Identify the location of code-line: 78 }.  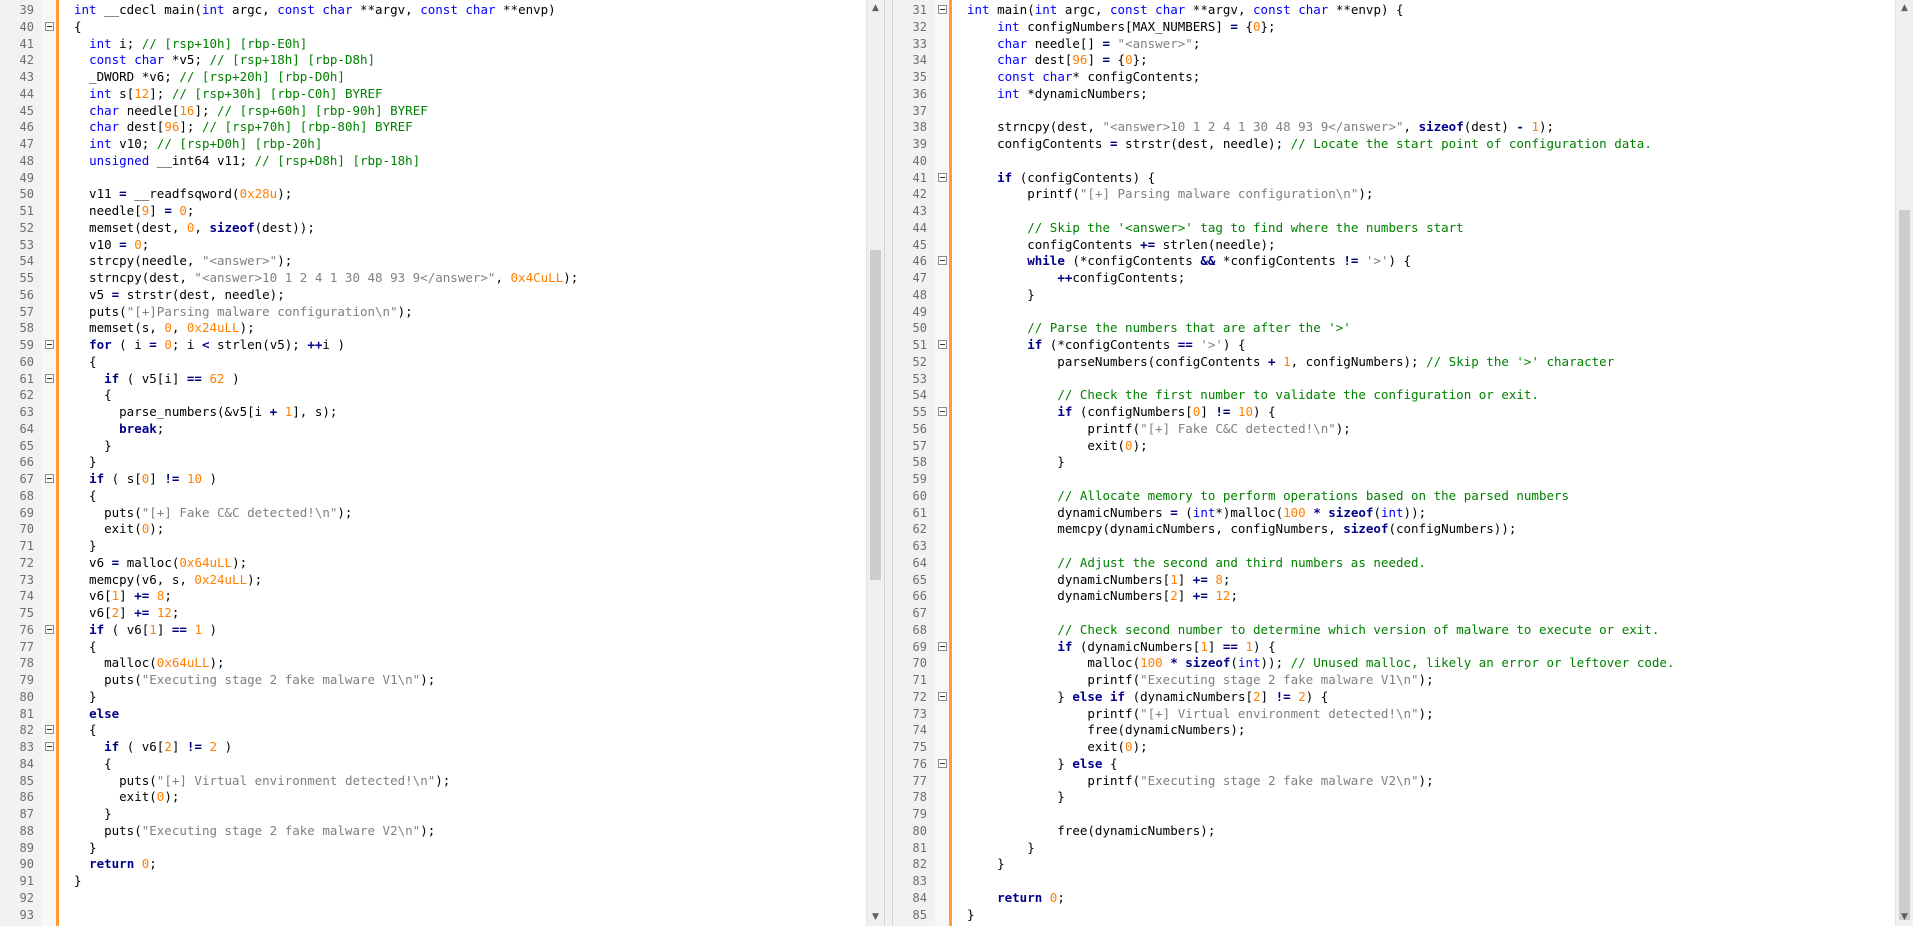
(1394, 797).